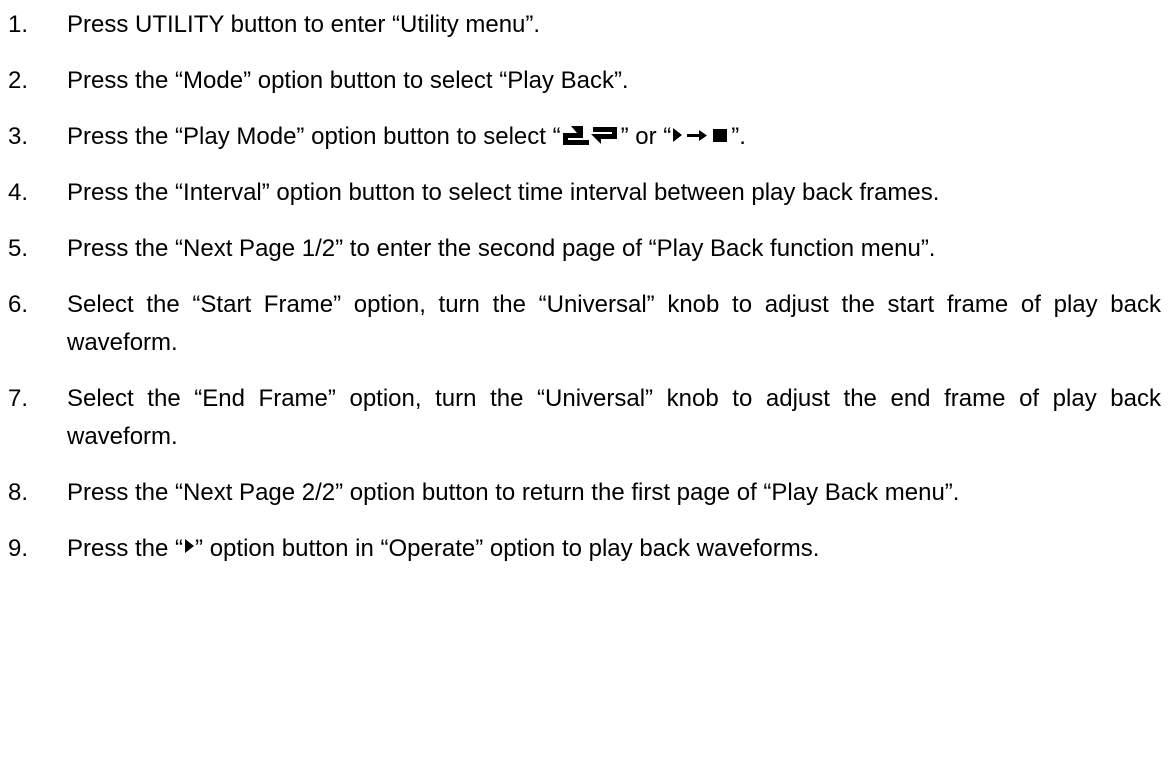 This screenshot has height=760, width=1169. What do you see at coordinates (18, 492) in the screenshot?
I see `step-number: 8.` at bounding box center [18, 492].